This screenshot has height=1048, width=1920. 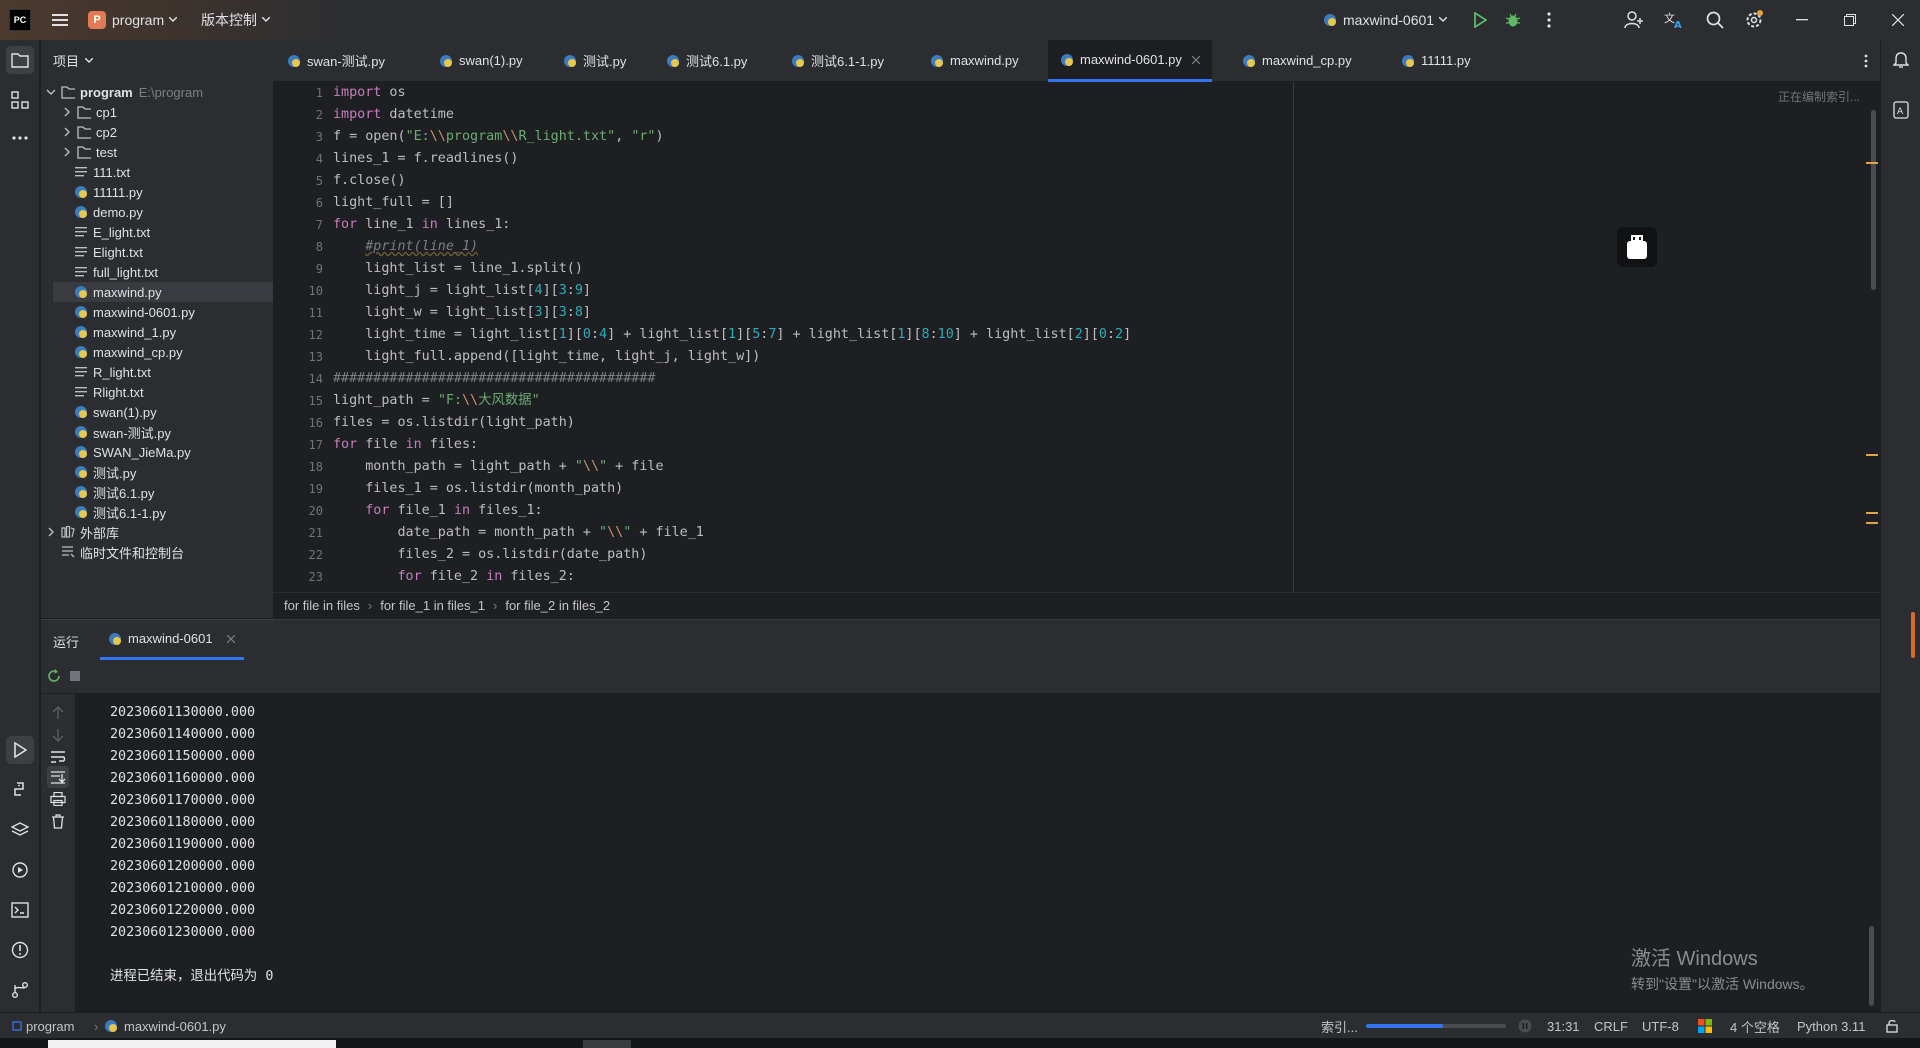 I want to click on tree-item: maxwind_cp.py, so click(x=157, y=352).